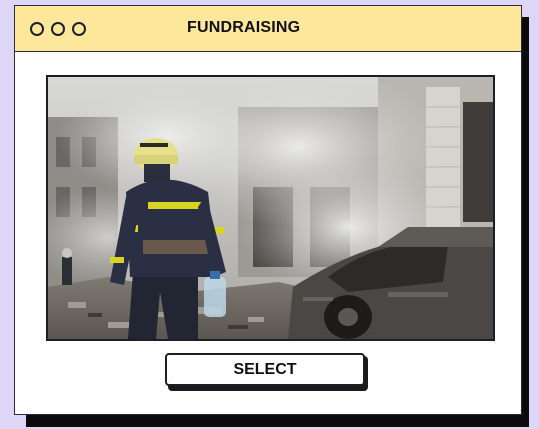 This screenshot has width=539, height=429. I want to click on close-circle-icon, so click(37, 29).